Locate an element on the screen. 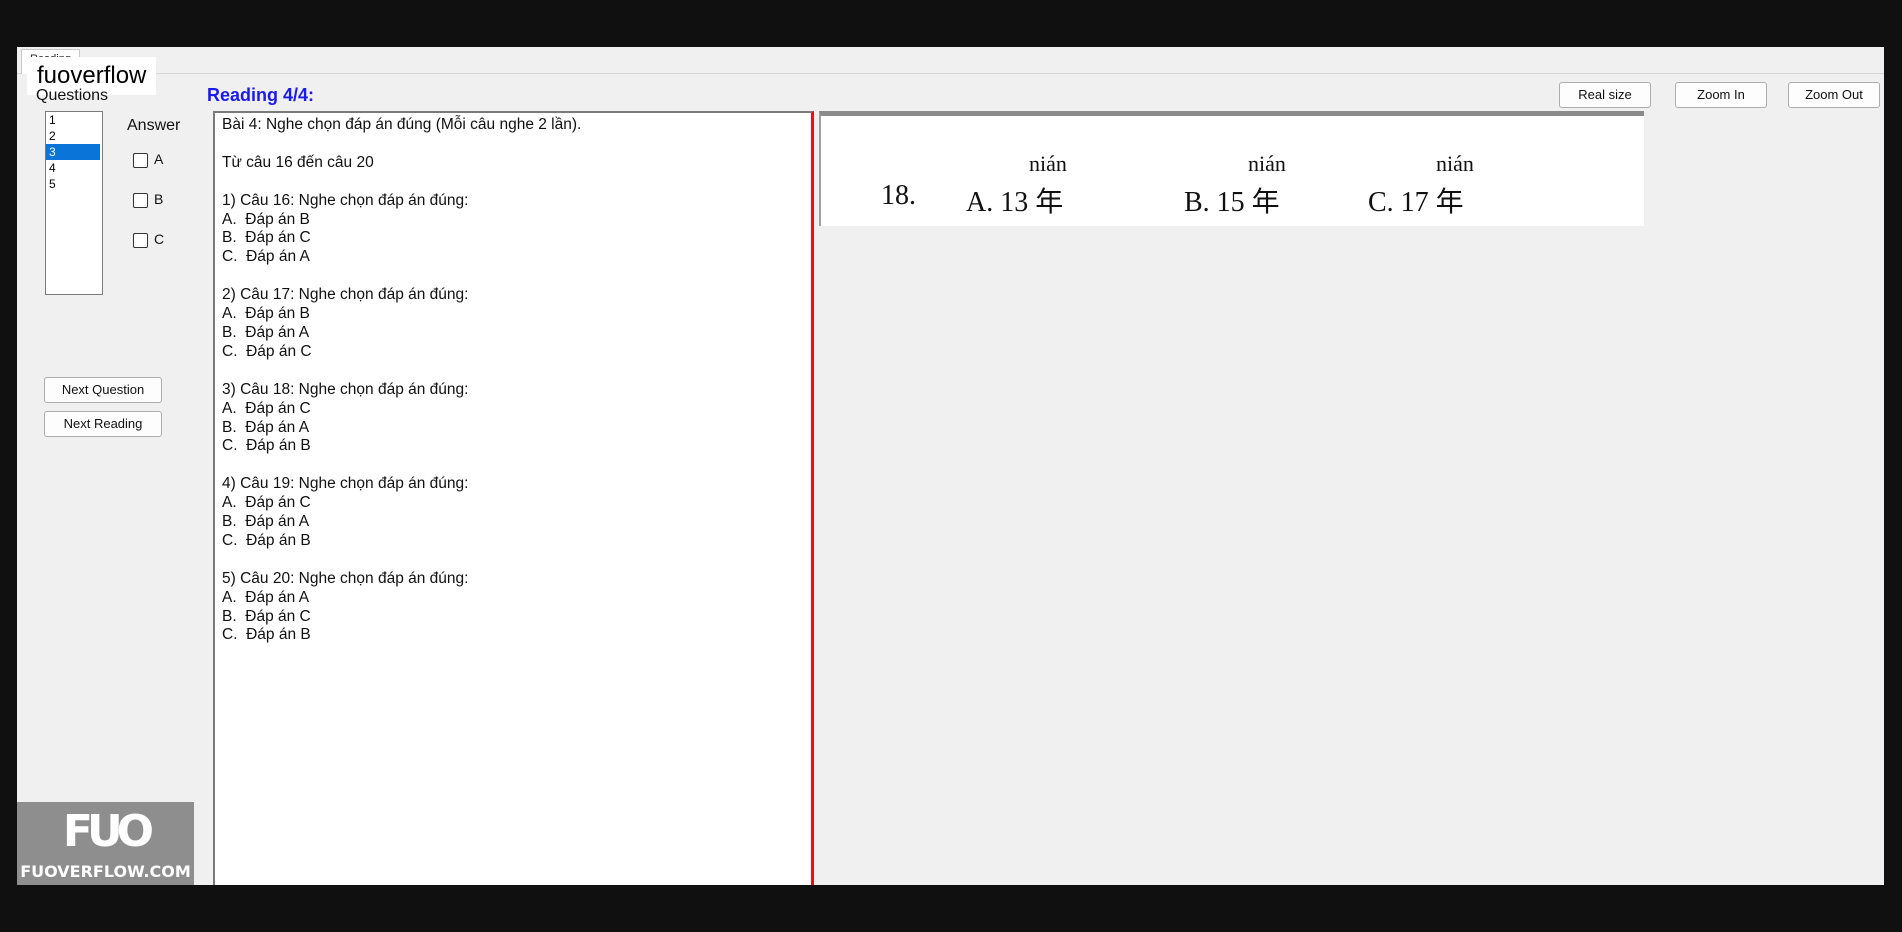 The height and width of the screenshot is (932, 1902). logo-domain: FUOVERFLOW.COM is located at coordinates (105, 871).